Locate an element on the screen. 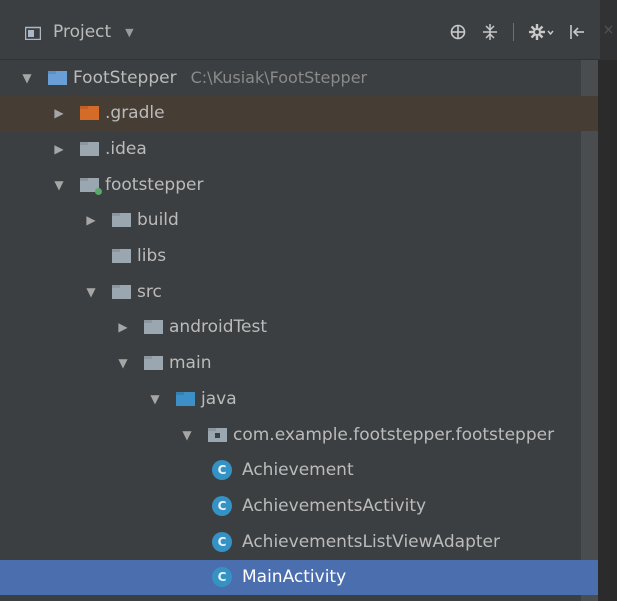 The height and width of the screenshot is (601, 617). tree-row-label: MainActivity is located at coordinates (294, 577).